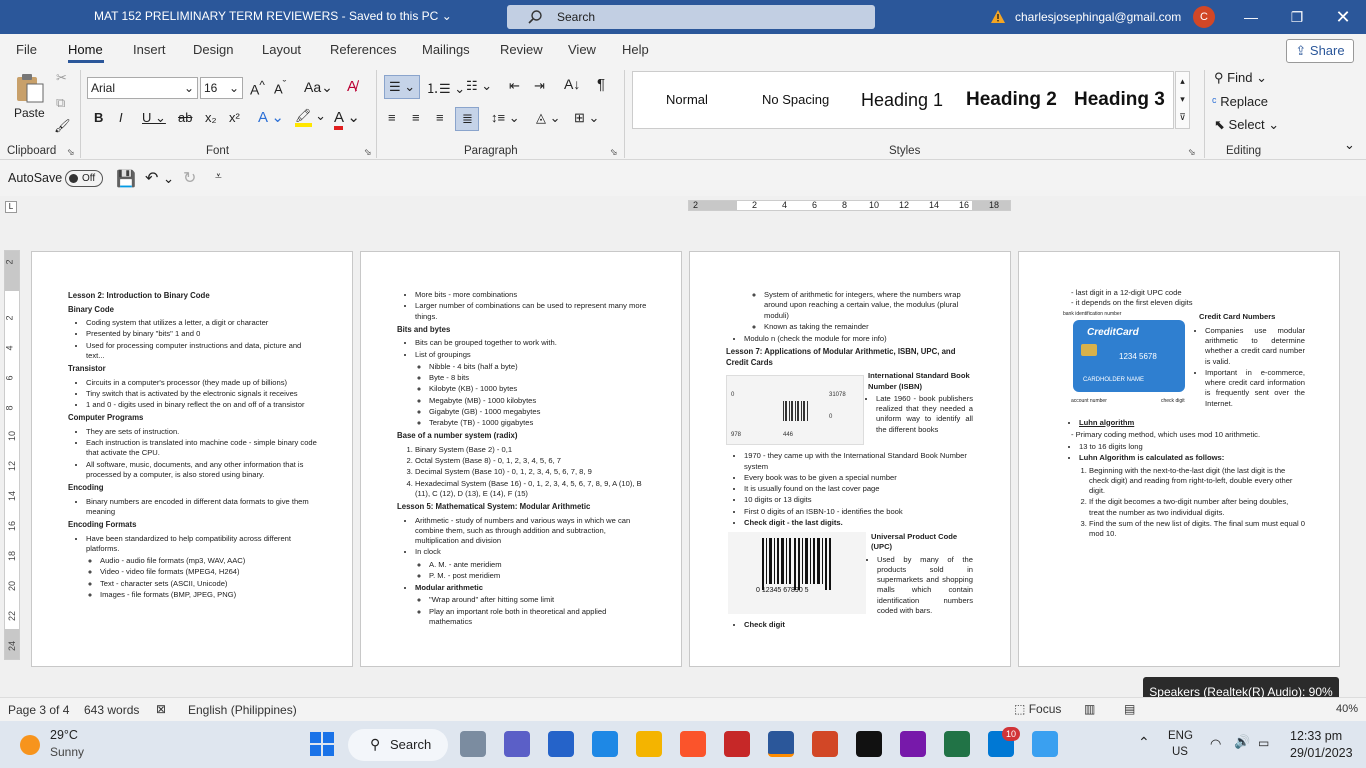 This screenshot has height=768, width=1366. What do you see at coordinates (322, 744) in the screenshot?
I see `start-icon` at bounding box center [322, 744].